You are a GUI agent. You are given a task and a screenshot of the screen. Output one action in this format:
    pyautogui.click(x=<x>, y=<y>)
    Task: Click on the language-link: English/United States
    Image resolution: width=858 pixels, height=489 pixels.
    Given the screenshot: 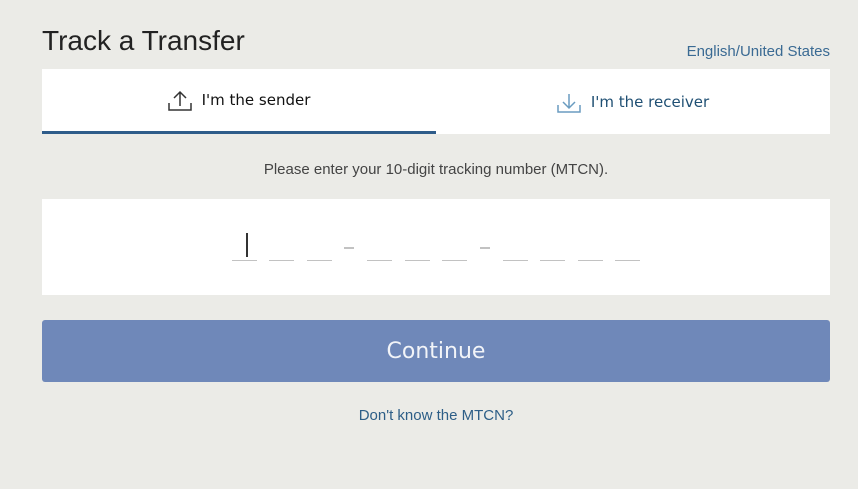 What is the action you would take?
    pyautogui.click(x=758, y=51)
    